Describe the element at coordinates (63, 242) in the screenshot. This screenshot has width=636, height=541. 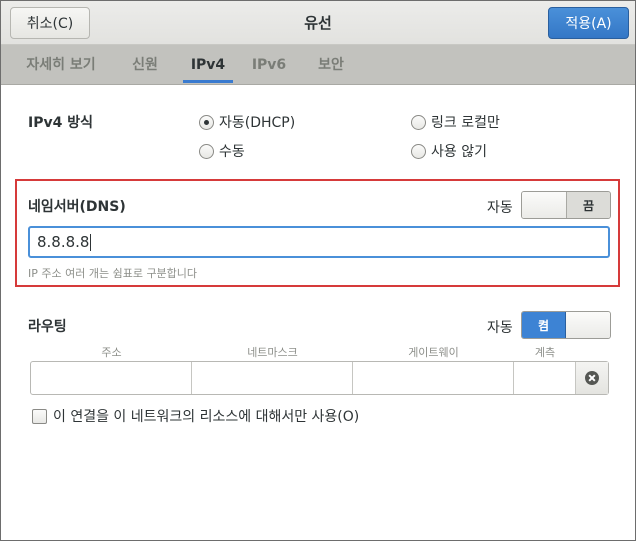
I see `dns-input-value: 8.8.8.8` at that location.